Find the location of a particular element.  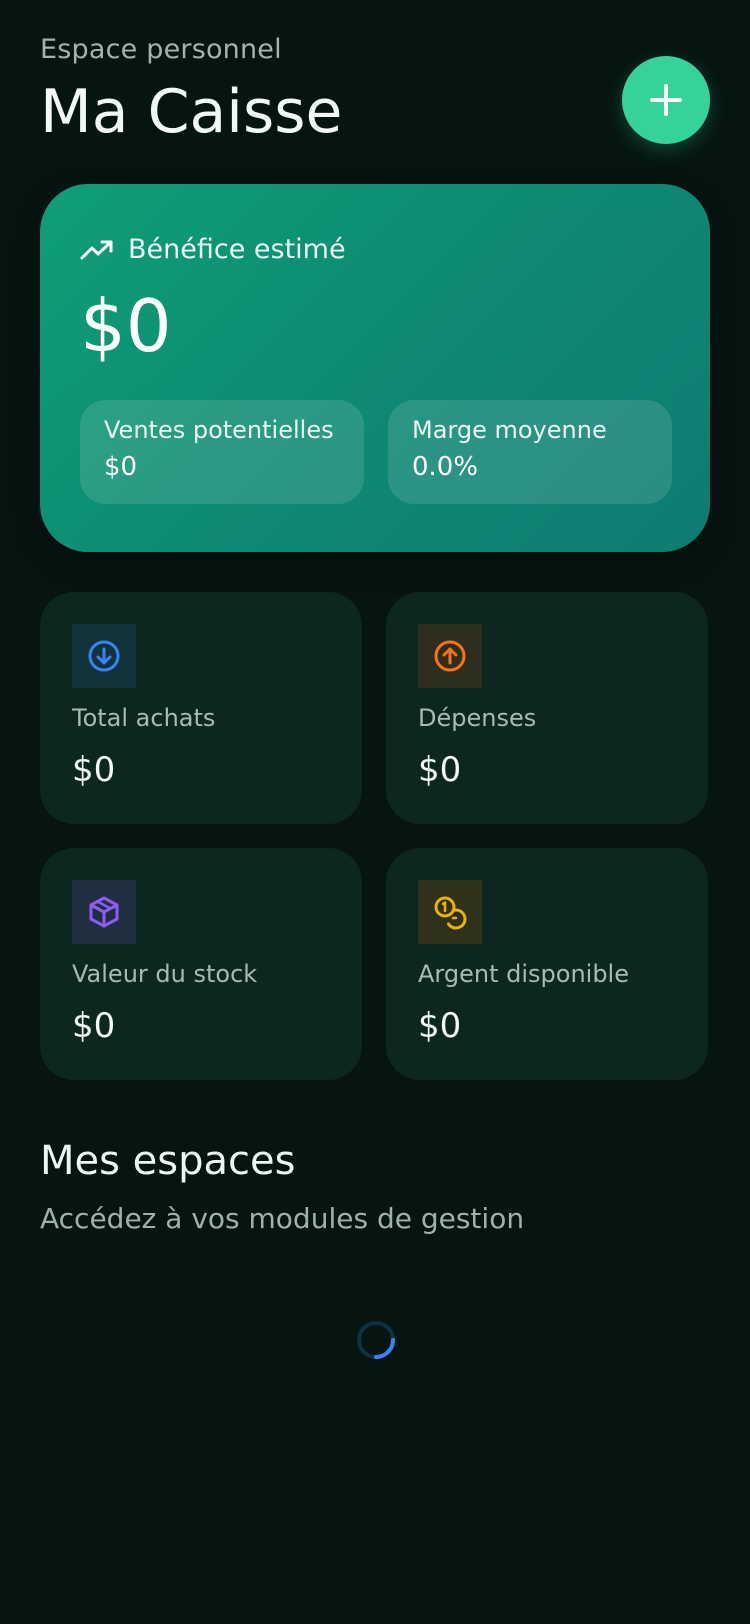

spaces-title: Mes espaces is located at coordinates (168, 1161).